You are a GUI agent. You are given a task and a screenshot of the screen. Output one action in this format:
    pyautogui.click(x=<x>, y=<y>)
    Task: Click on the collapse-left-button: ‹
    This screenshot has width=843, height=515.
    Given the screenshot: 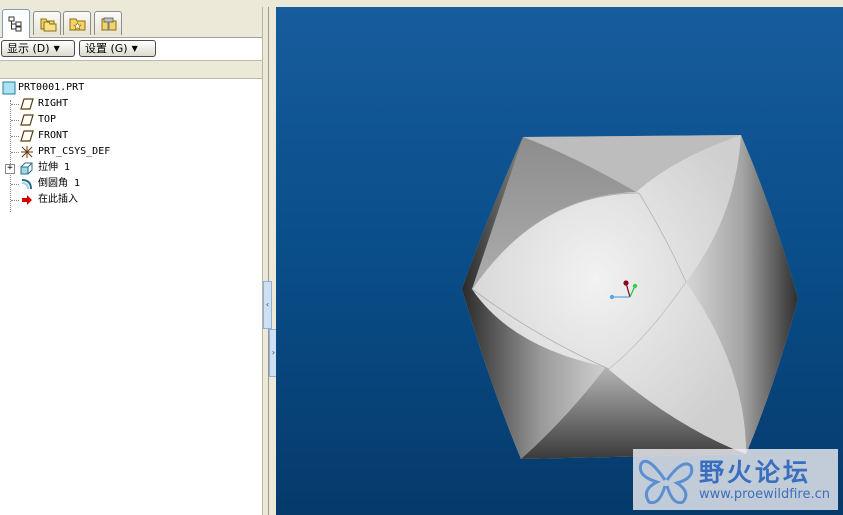 What is the action you would take?
    pyautogui.click(x=267, y=305)
    